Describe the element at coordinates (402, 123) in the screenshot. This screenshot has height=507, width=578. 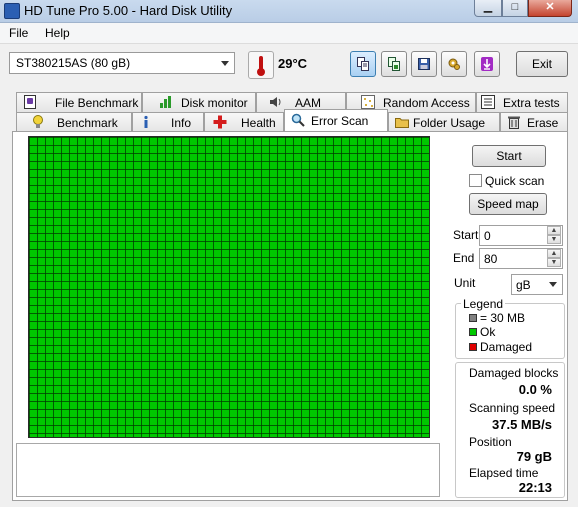
I see `folder-icon` at that location.